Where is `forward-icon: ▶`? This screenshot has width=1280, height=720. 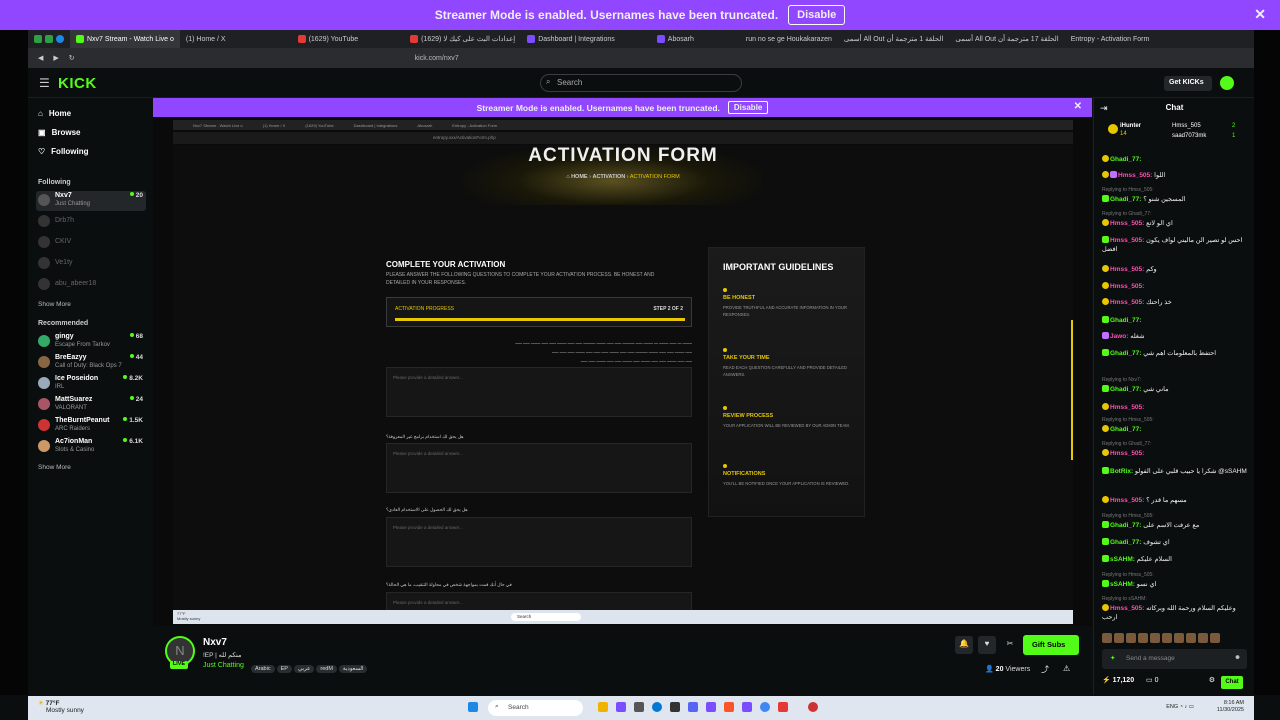 forward-icon: ▶ is located at coordinates (55, 58).